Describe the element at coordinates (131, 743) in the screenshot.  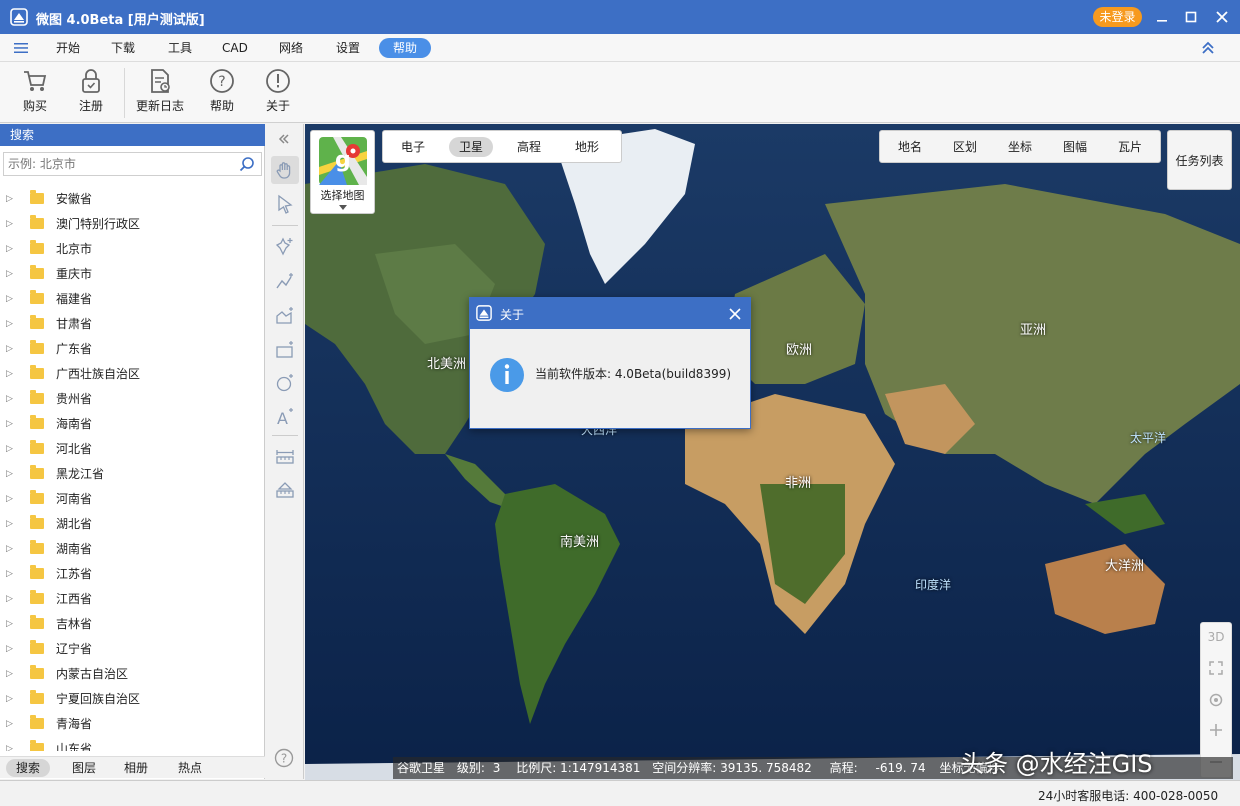
I see `tree-node: ▷ 山东省` at that location.